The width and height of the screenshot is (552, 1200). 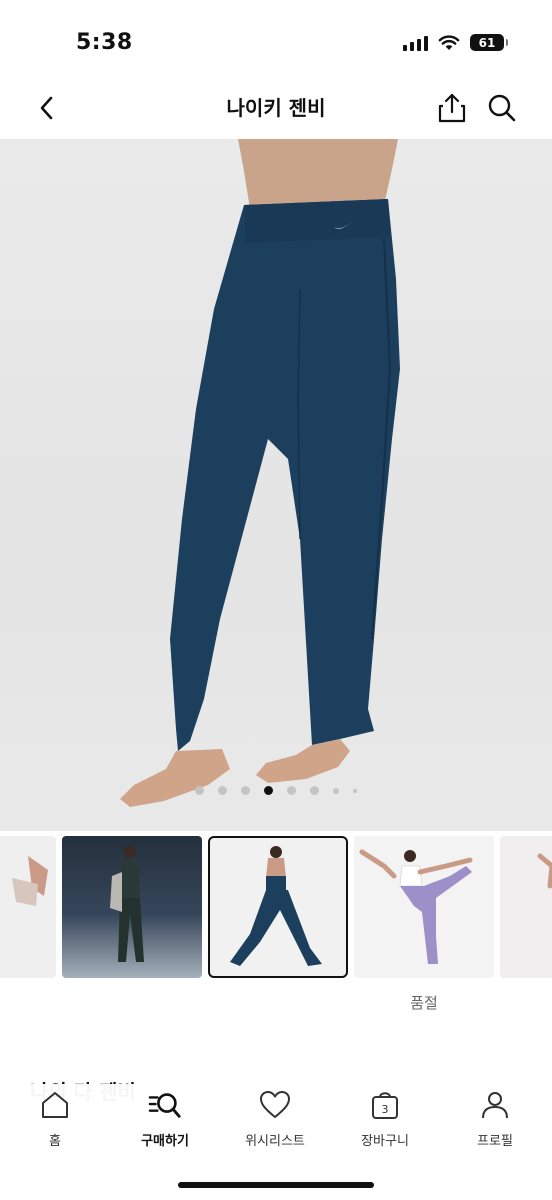 What do you see at coordinates (55, 1141) in the screenshot?
I see `nav-label: 홈` at bounding box center [55, 1141].